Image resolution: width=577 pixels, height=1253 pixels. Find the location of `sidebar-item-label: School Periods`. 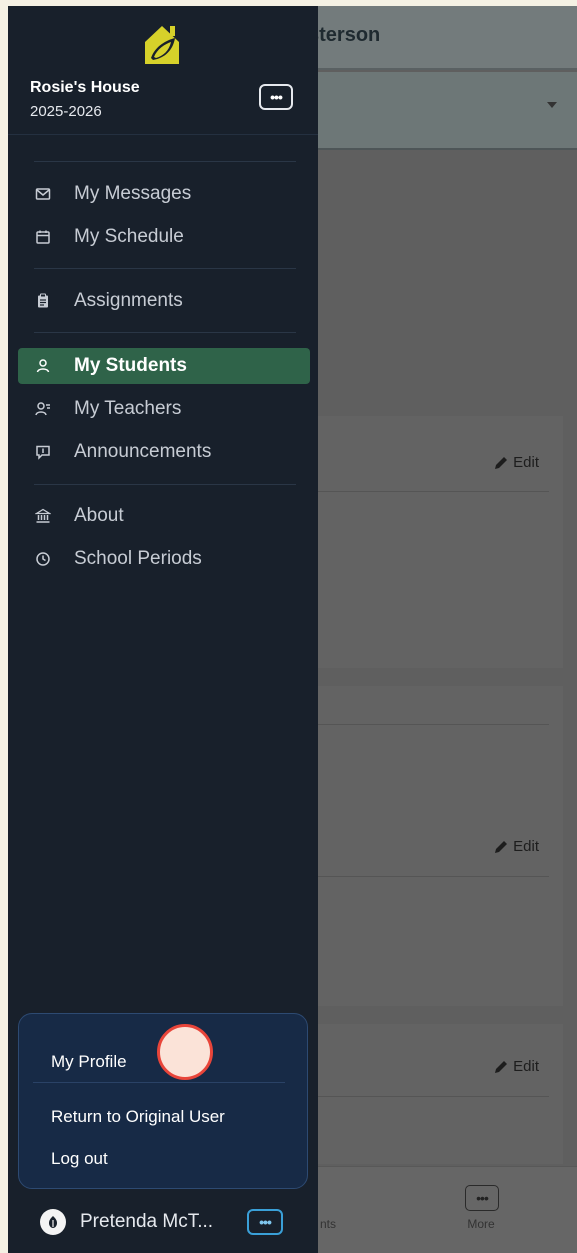

sidebar-item-label: School Periods is located at coordinates (138, 558).